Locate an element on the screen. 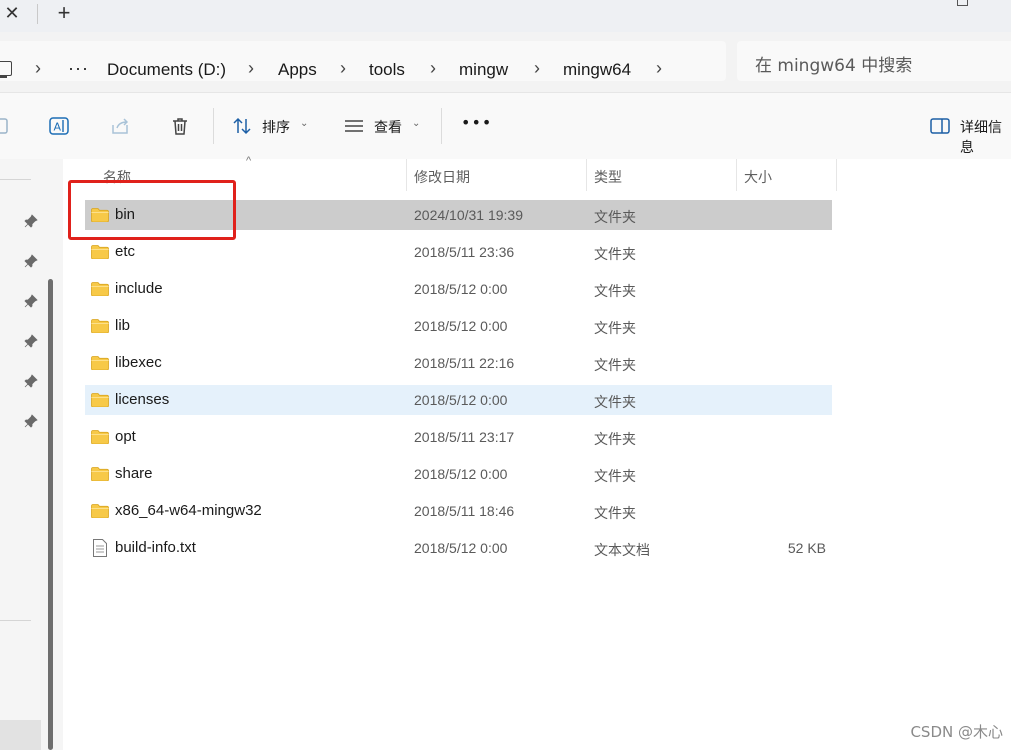  search-input: 在 mingw64 中搜索 is located at coordinates (874, 61).